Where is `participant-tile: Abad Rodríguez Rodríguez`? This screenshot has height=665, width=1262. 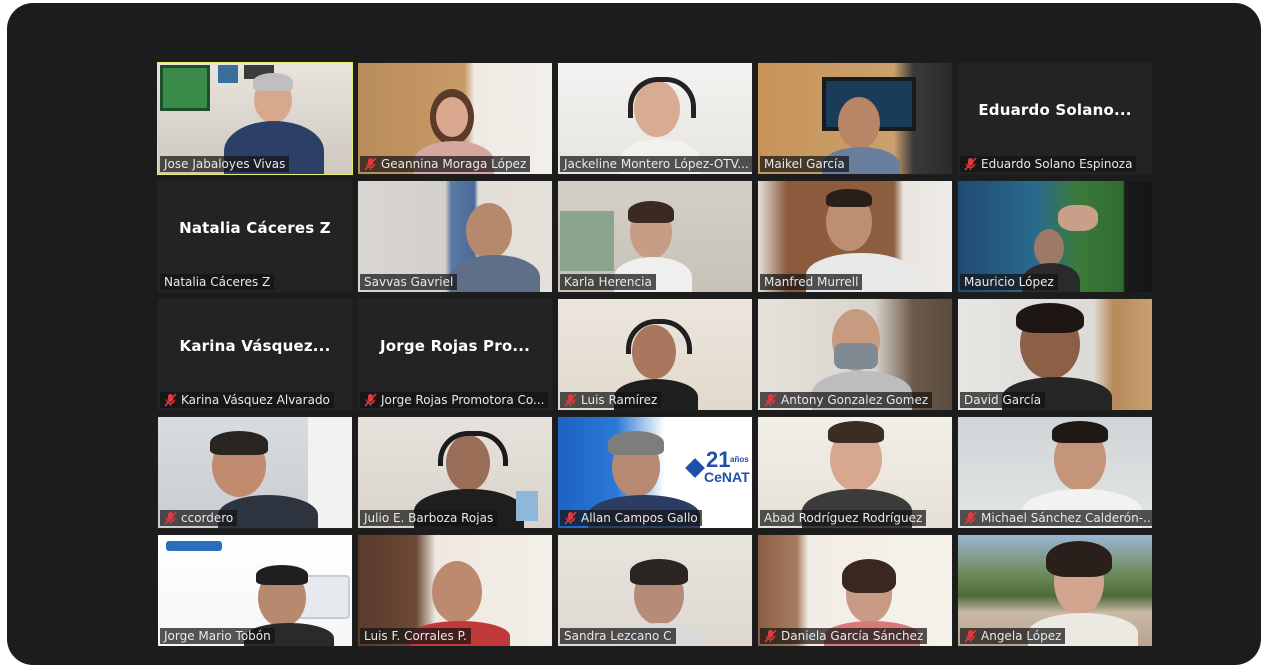 participant-tile: Abad Rodríguez Rodríguez is located at coordinates (855, 472).